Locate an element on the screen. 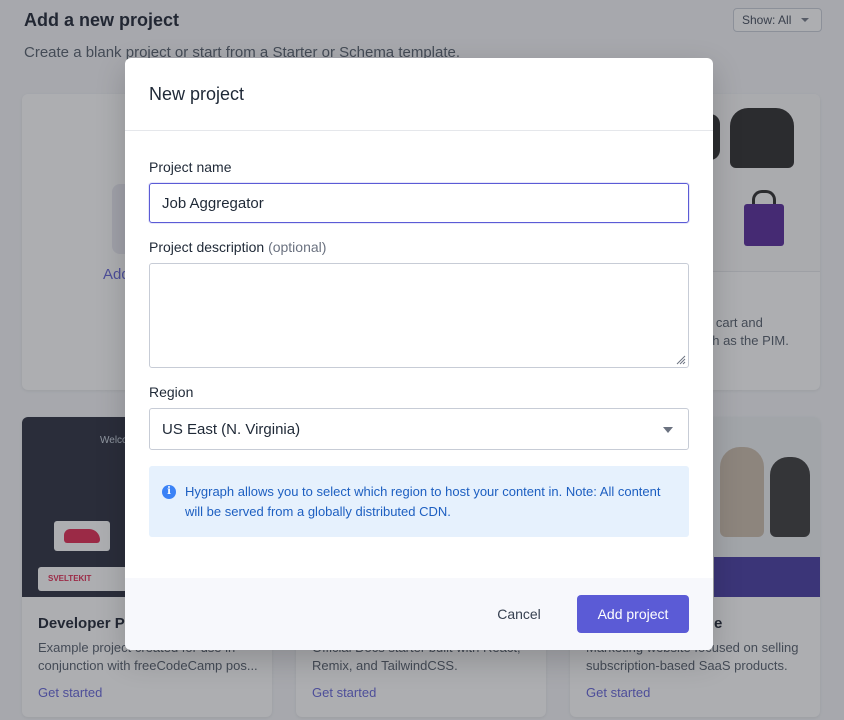 Image resolution: width=844 pixels, height=720 pixels. region-label: Region is located at coordinates (171, 392).